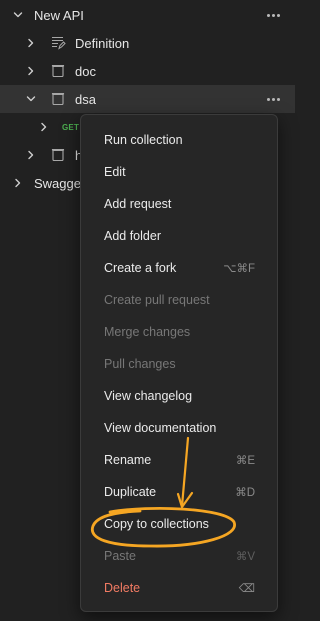  What do you see at coordinates (239, 269) in the screenshot?
I see `menu-item-shortcut: ⌥⌘F` at bounding box center [239, 269].